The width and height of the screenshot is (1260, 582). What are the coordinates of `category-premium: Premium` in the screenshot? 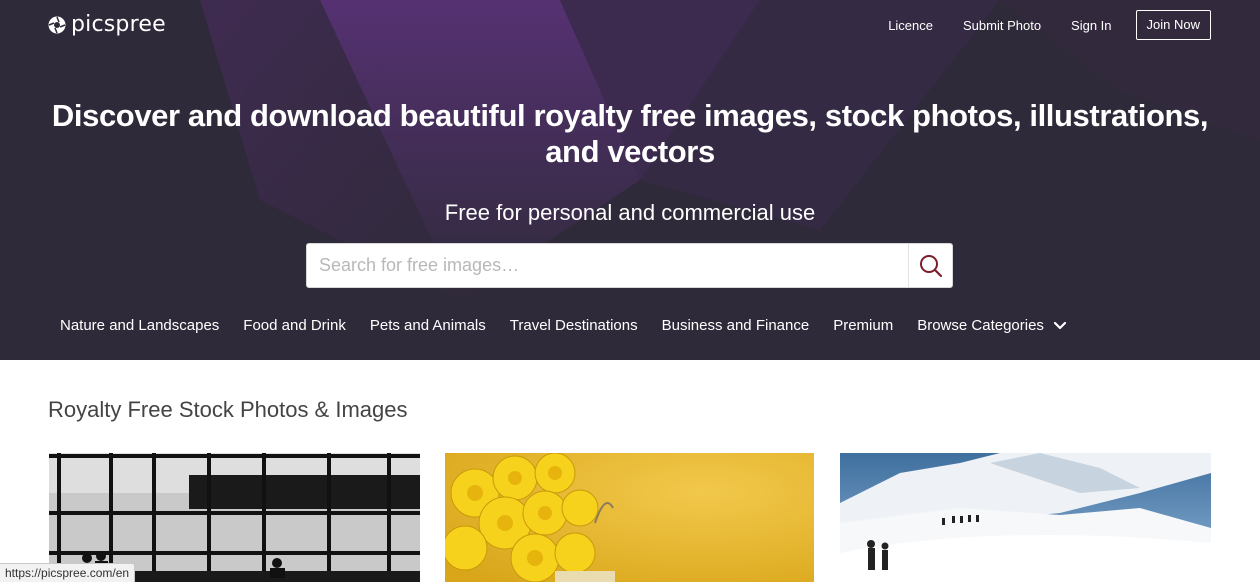 It's located at (863, 326).